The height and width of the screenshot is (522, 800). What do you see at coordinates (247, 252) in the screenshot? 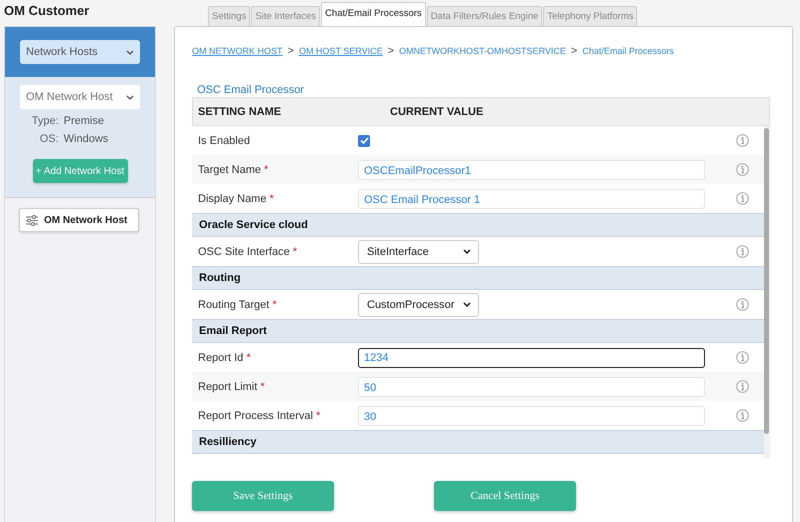
I see `setting-label: OSC Site Interface *` at bounding box center [247, 252].